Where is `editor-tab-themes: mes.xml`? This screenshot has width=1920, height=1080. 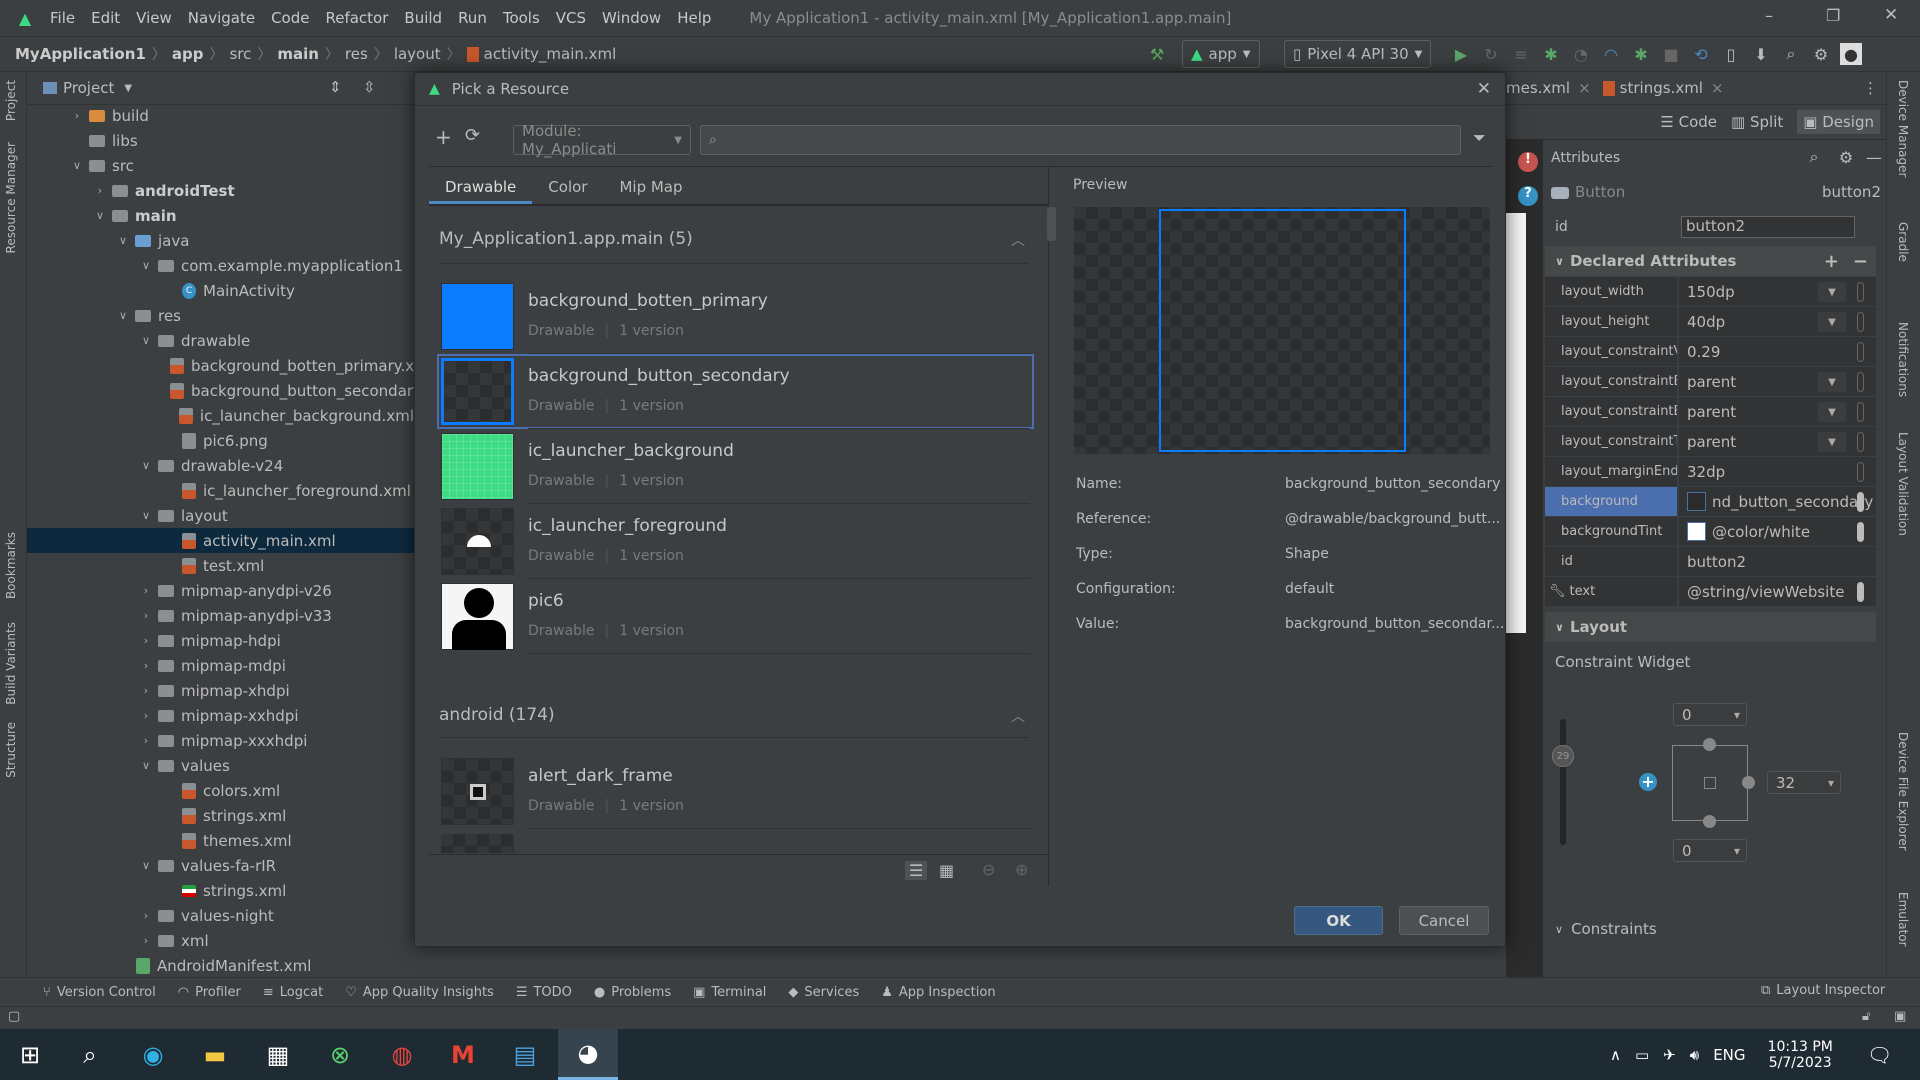
editor-tab-themes: mes.xml is located at coordinates (1538, 88).